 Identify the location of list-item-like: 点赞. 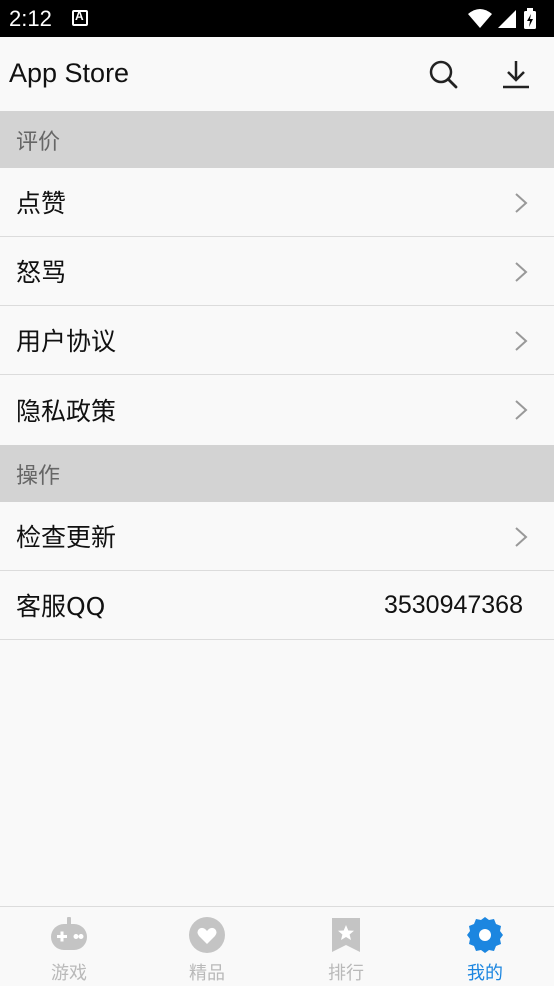
(277, 202).